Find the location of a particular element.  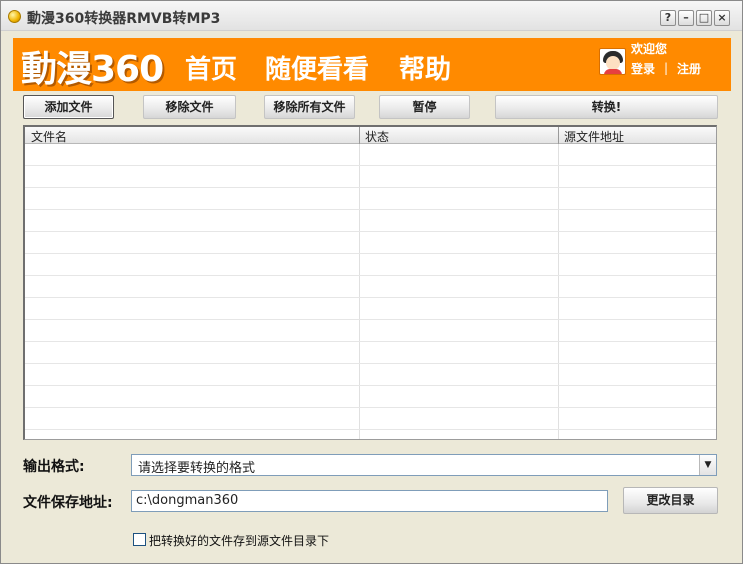

app-icon is located at coordinates (14, 16).